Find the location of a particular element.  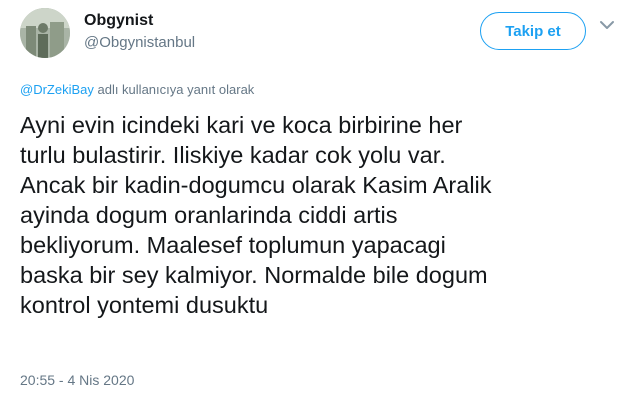

follow-button: Takip et is located at coordinates (533, 31).